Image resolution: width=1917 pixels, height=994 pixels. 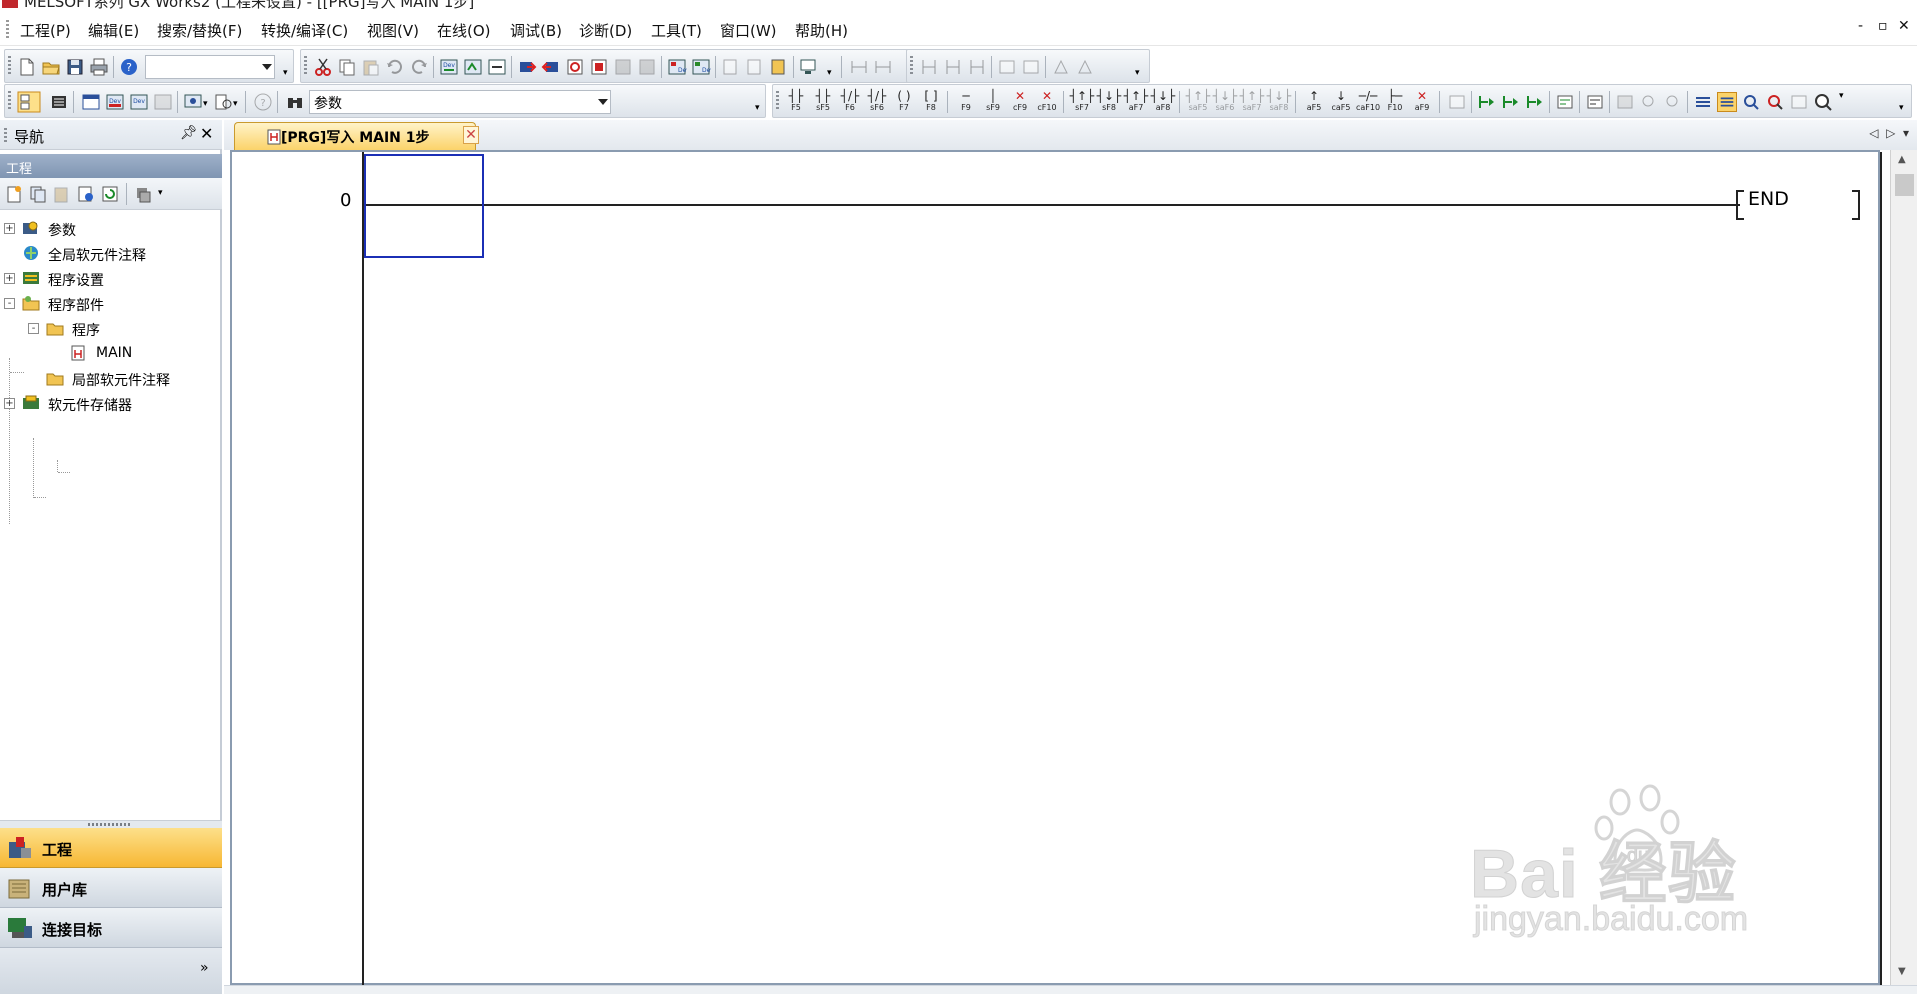 What do you see at coordinates (144, 194) in the screenshot?
I see `display-settings-icon` at bounding box center [144, 194].